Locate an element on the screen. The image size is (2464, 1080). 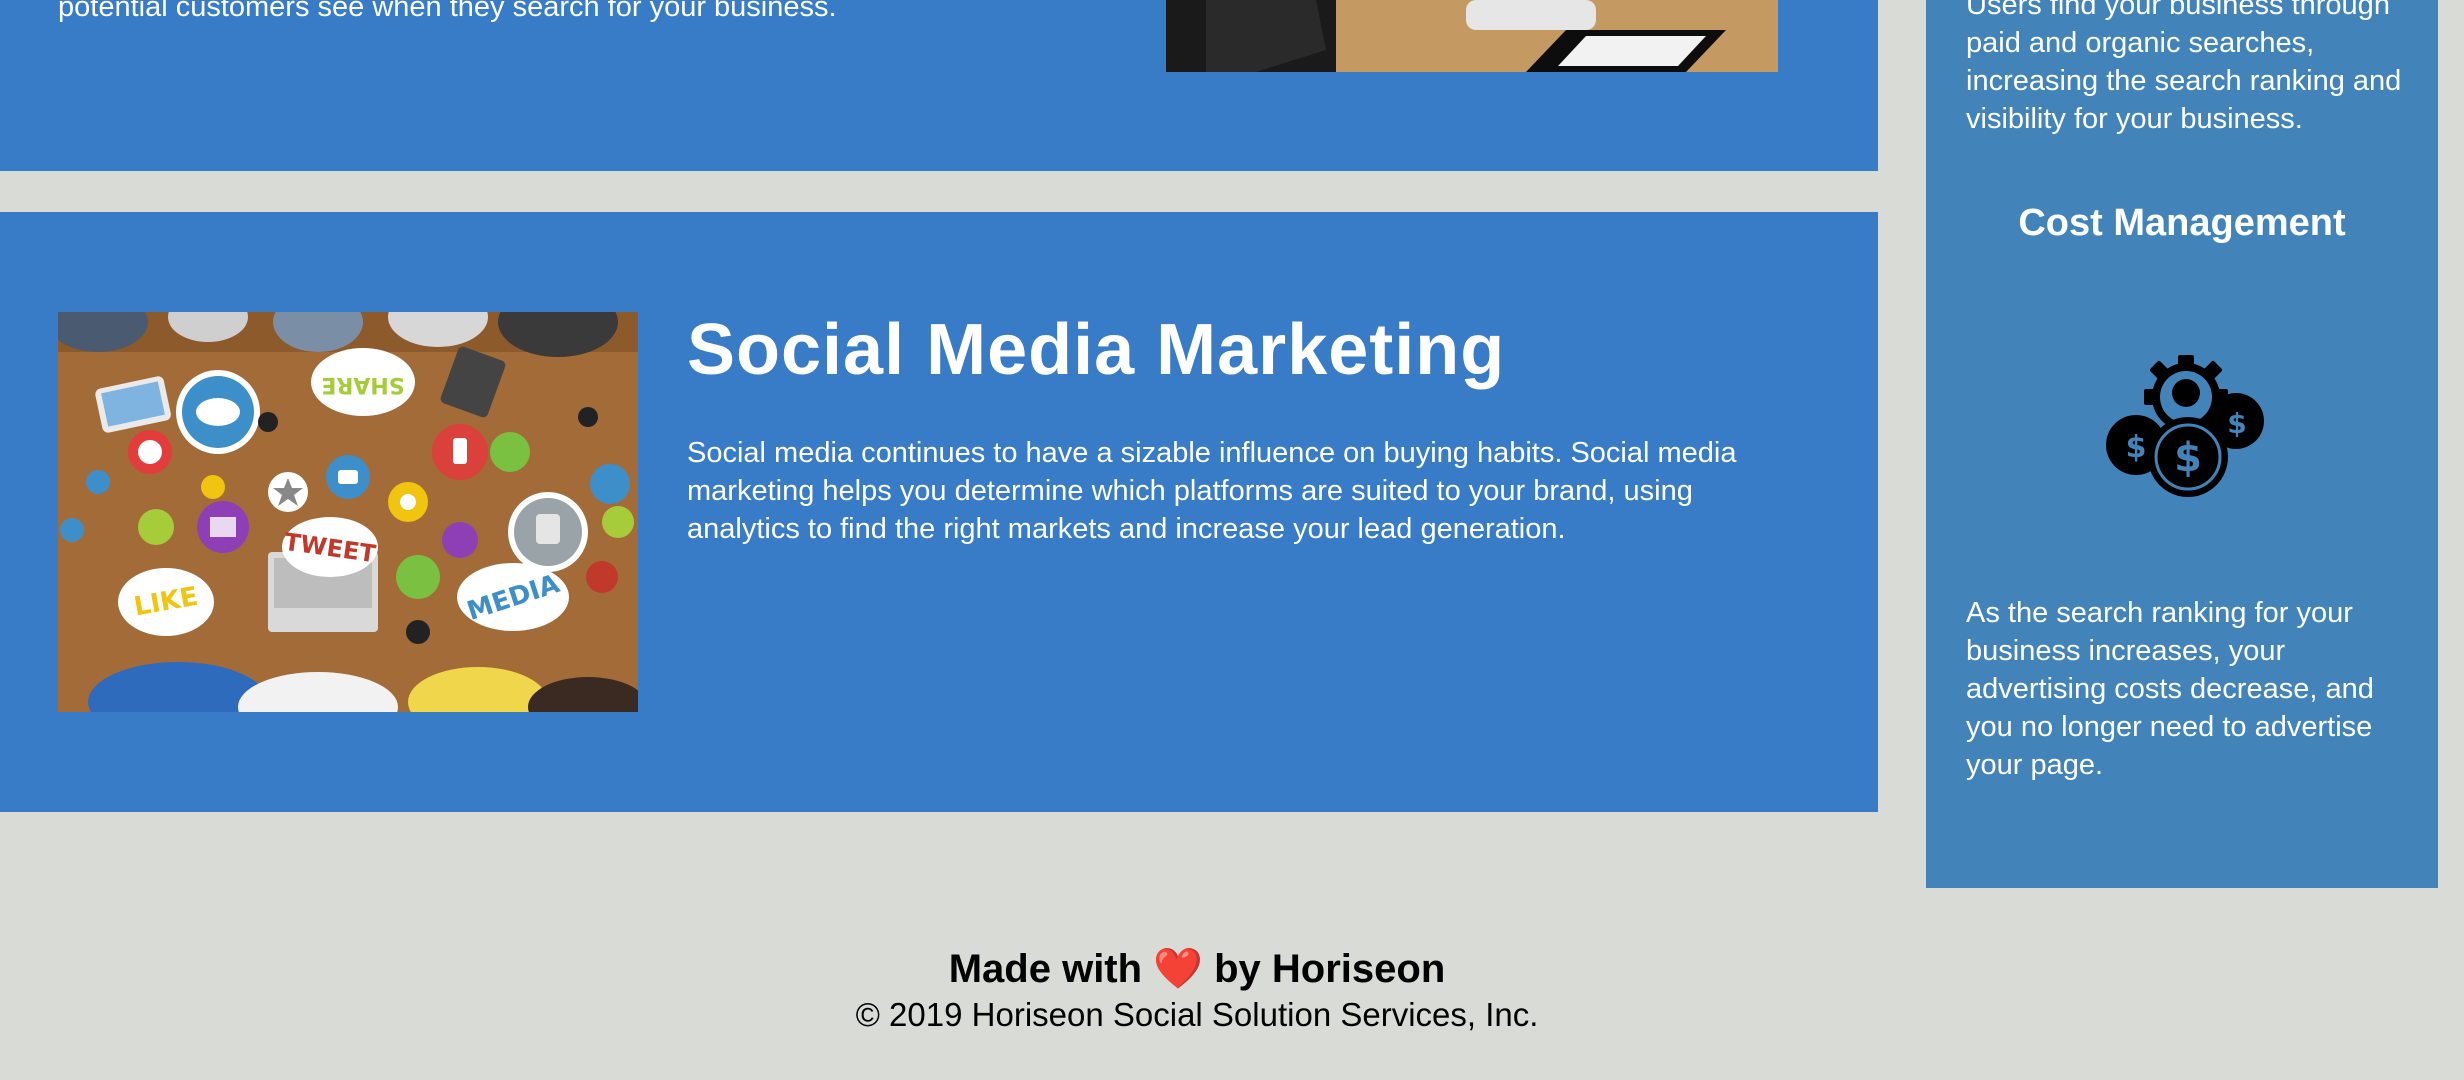
social-media-image: SHARE TWEET LIKE MEDIA is located at coordinates (348, 512).